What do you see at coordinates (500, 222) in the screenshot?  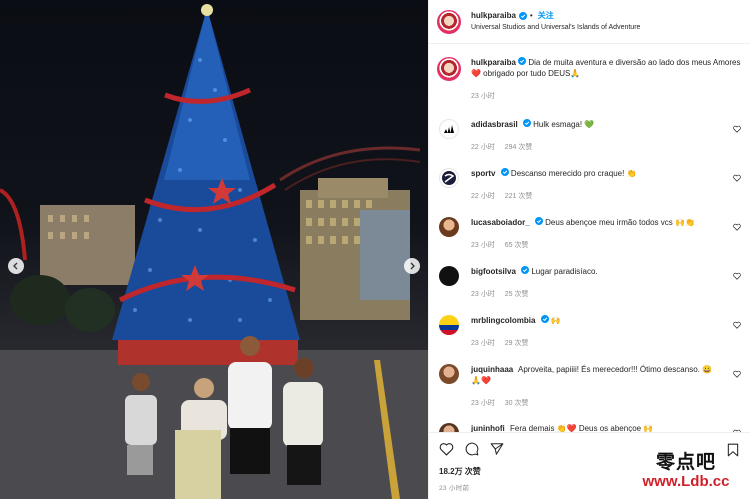 I see `commenter-username: lucasaboiador_` at bounding box center [500, 222].